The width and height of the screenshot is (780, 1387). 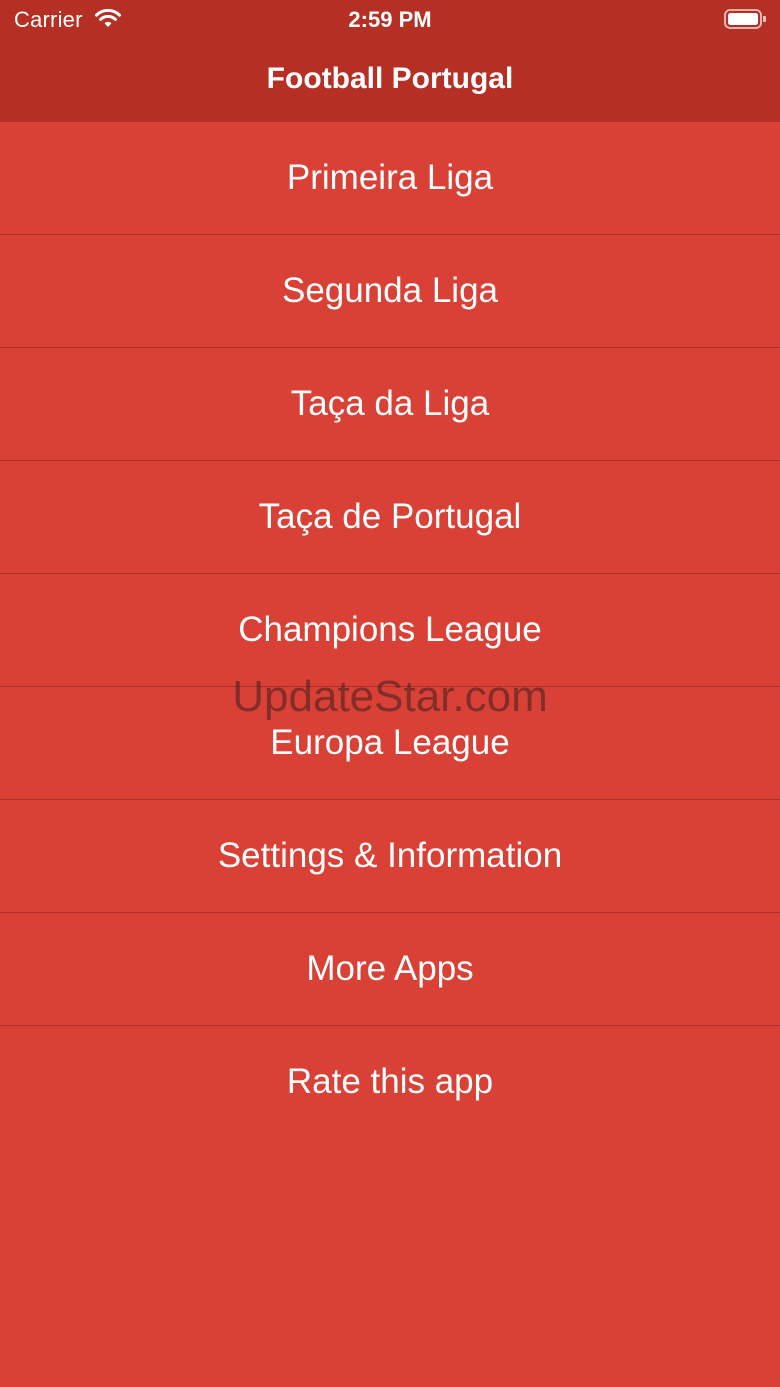 I want to click on menu-item-primeira-liga: Primeira Liga, so click(x=390, y=178).